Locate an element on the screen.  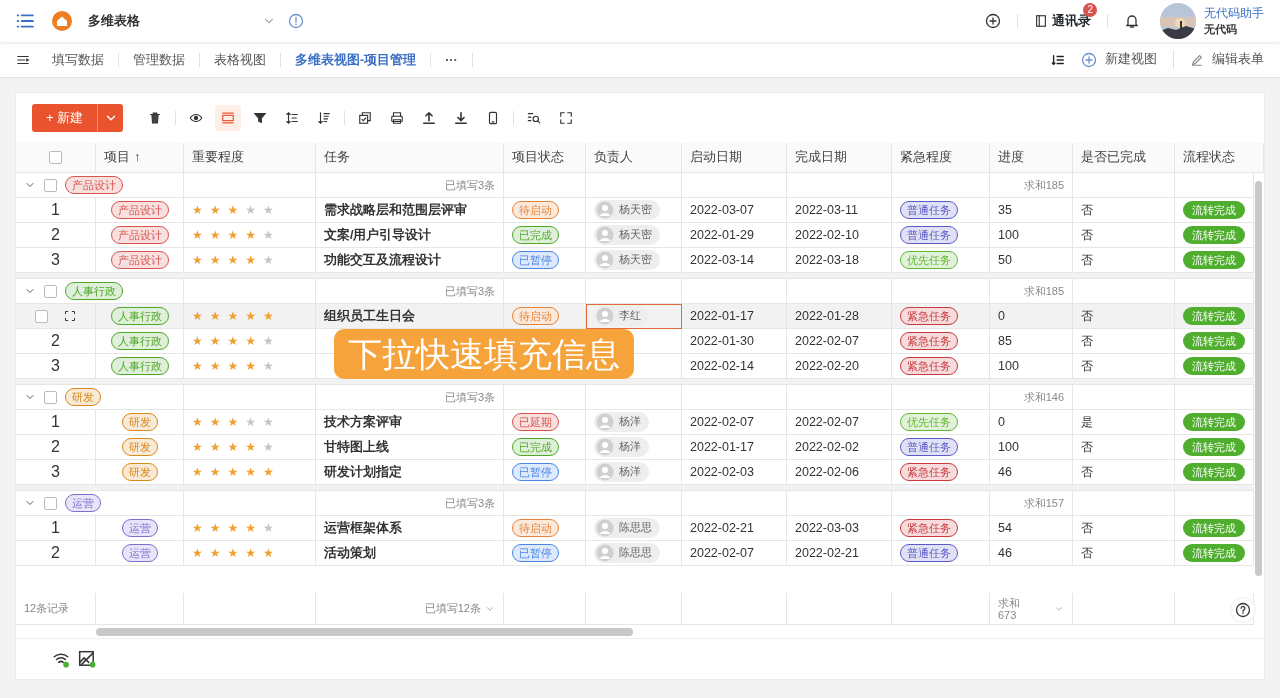
pencil-icon is located at coordinates (1197, 59).